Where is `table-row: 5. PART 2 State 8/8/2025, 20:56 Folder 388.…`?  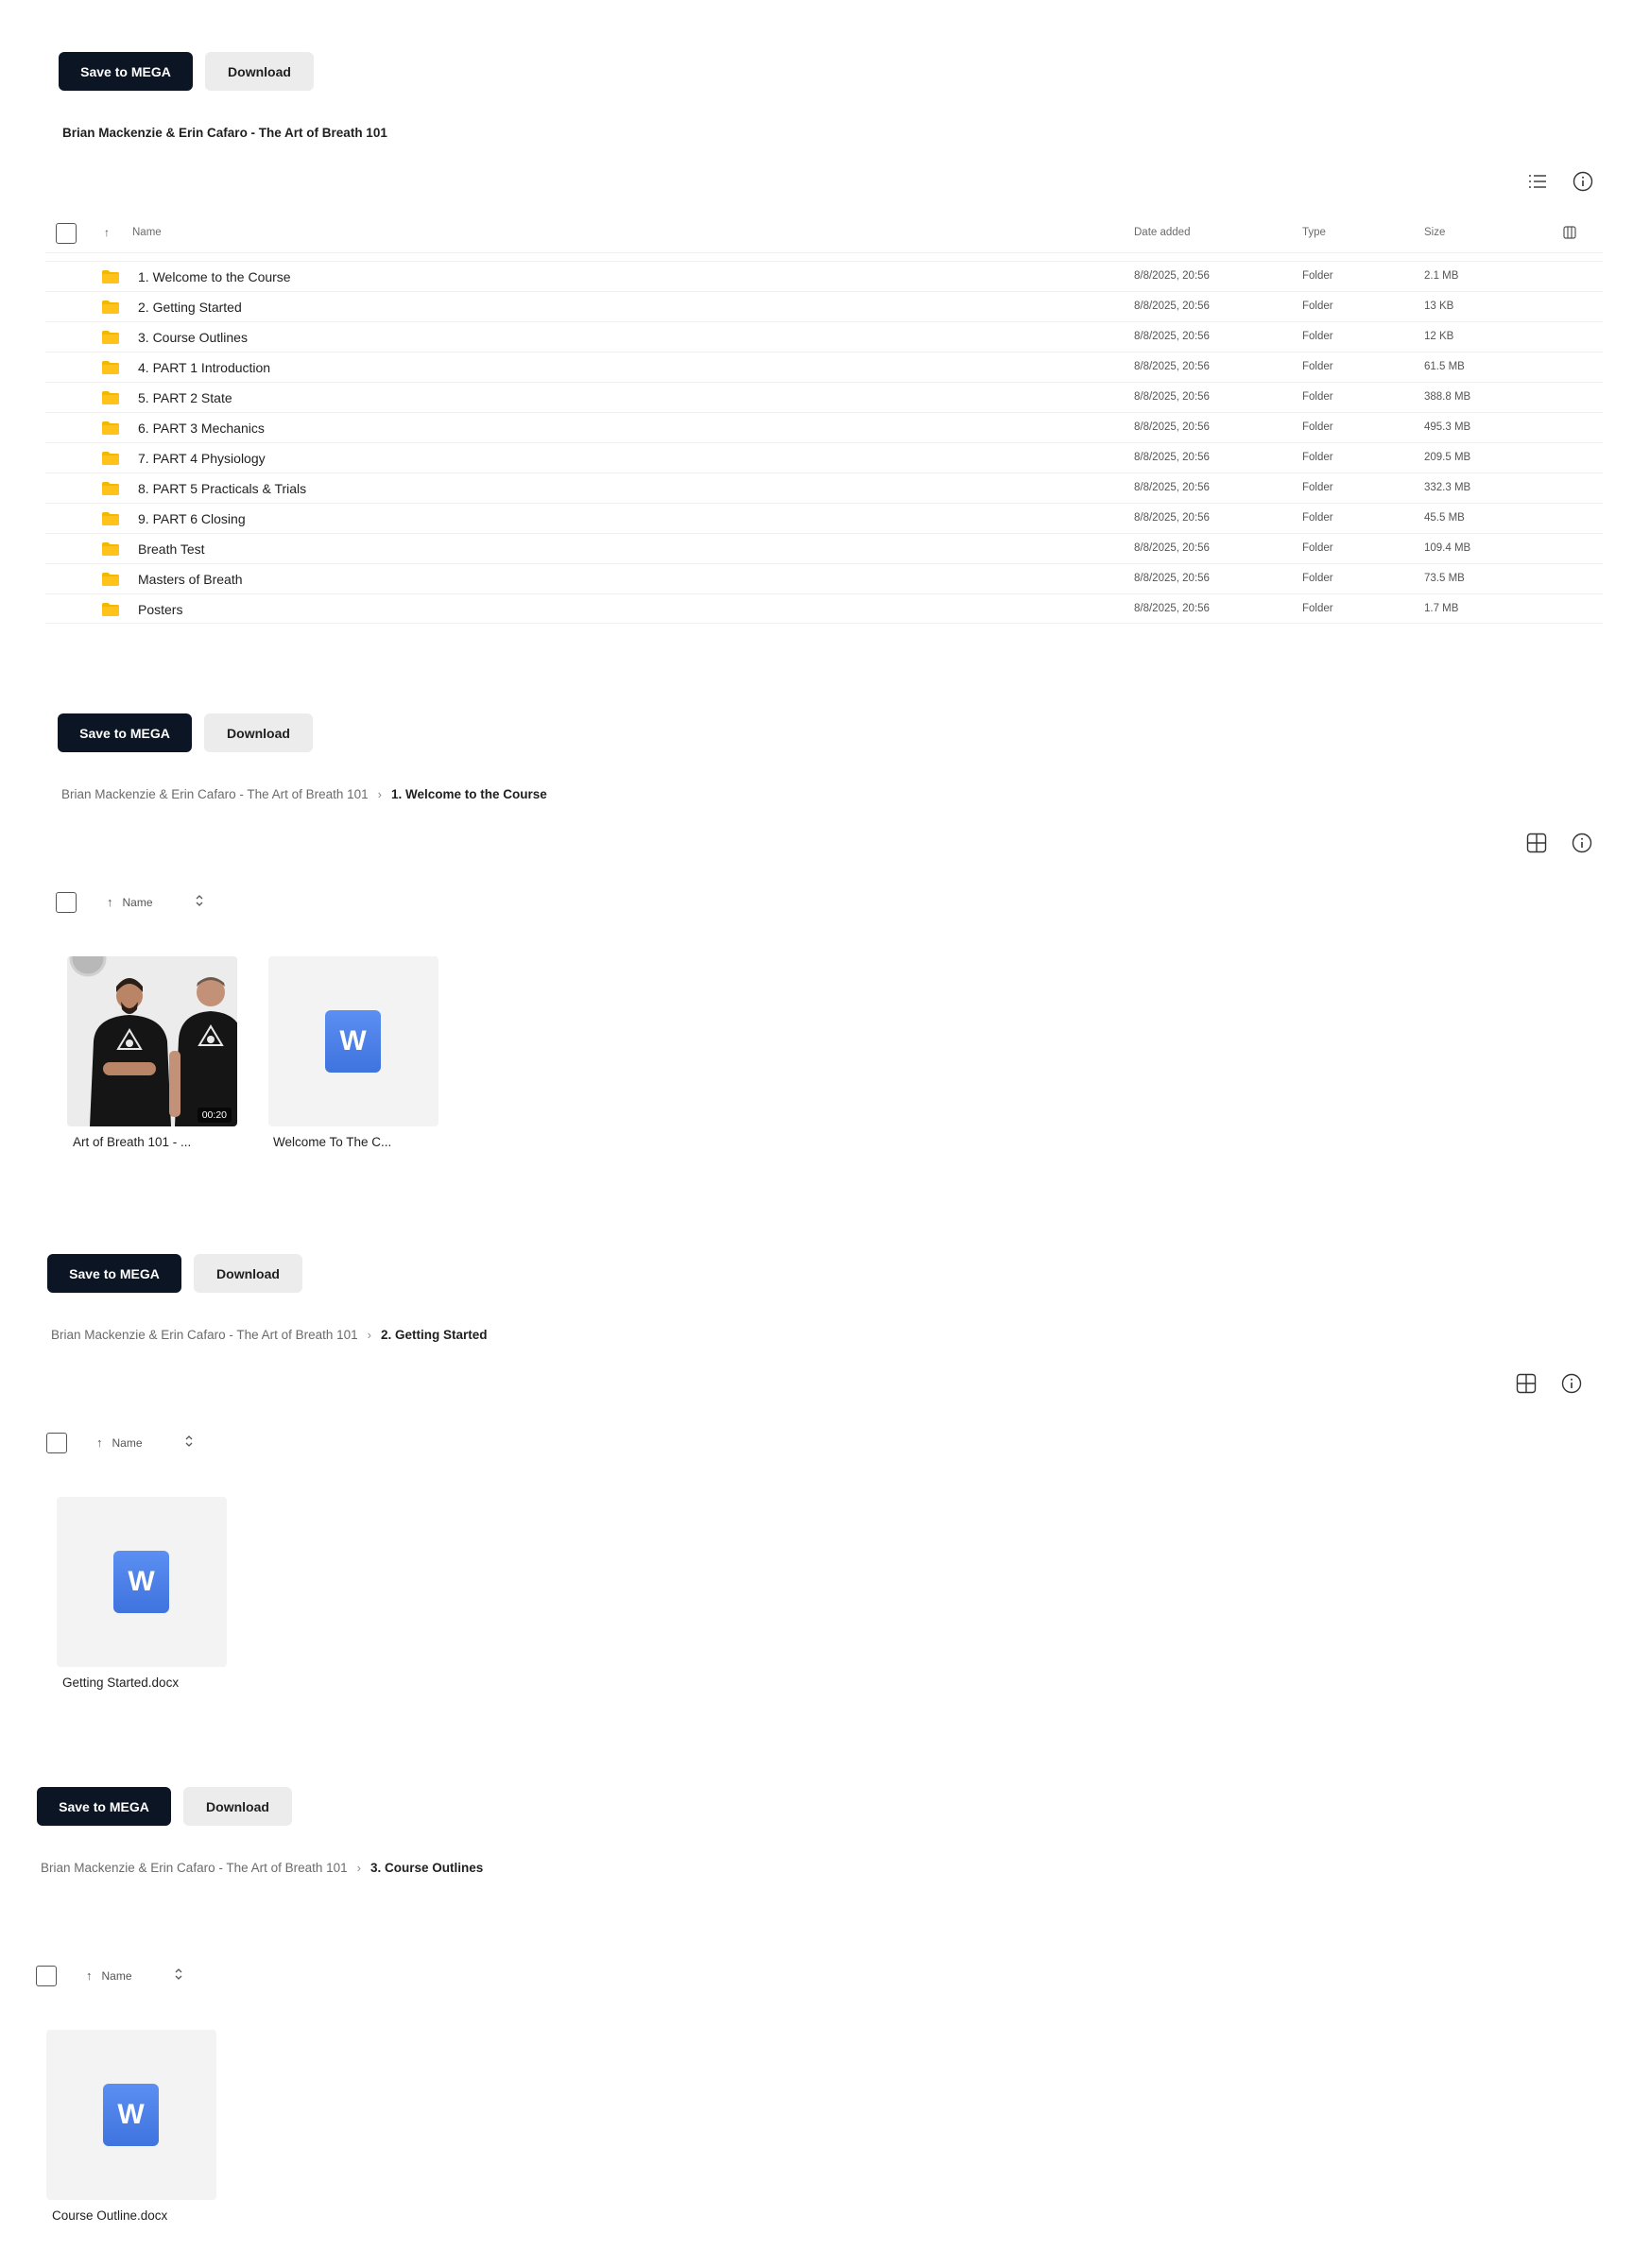
table-row: 5. PART 2 State 8/8/2025, 20:56 Folder 388.… is located at coordinates (824, 397).